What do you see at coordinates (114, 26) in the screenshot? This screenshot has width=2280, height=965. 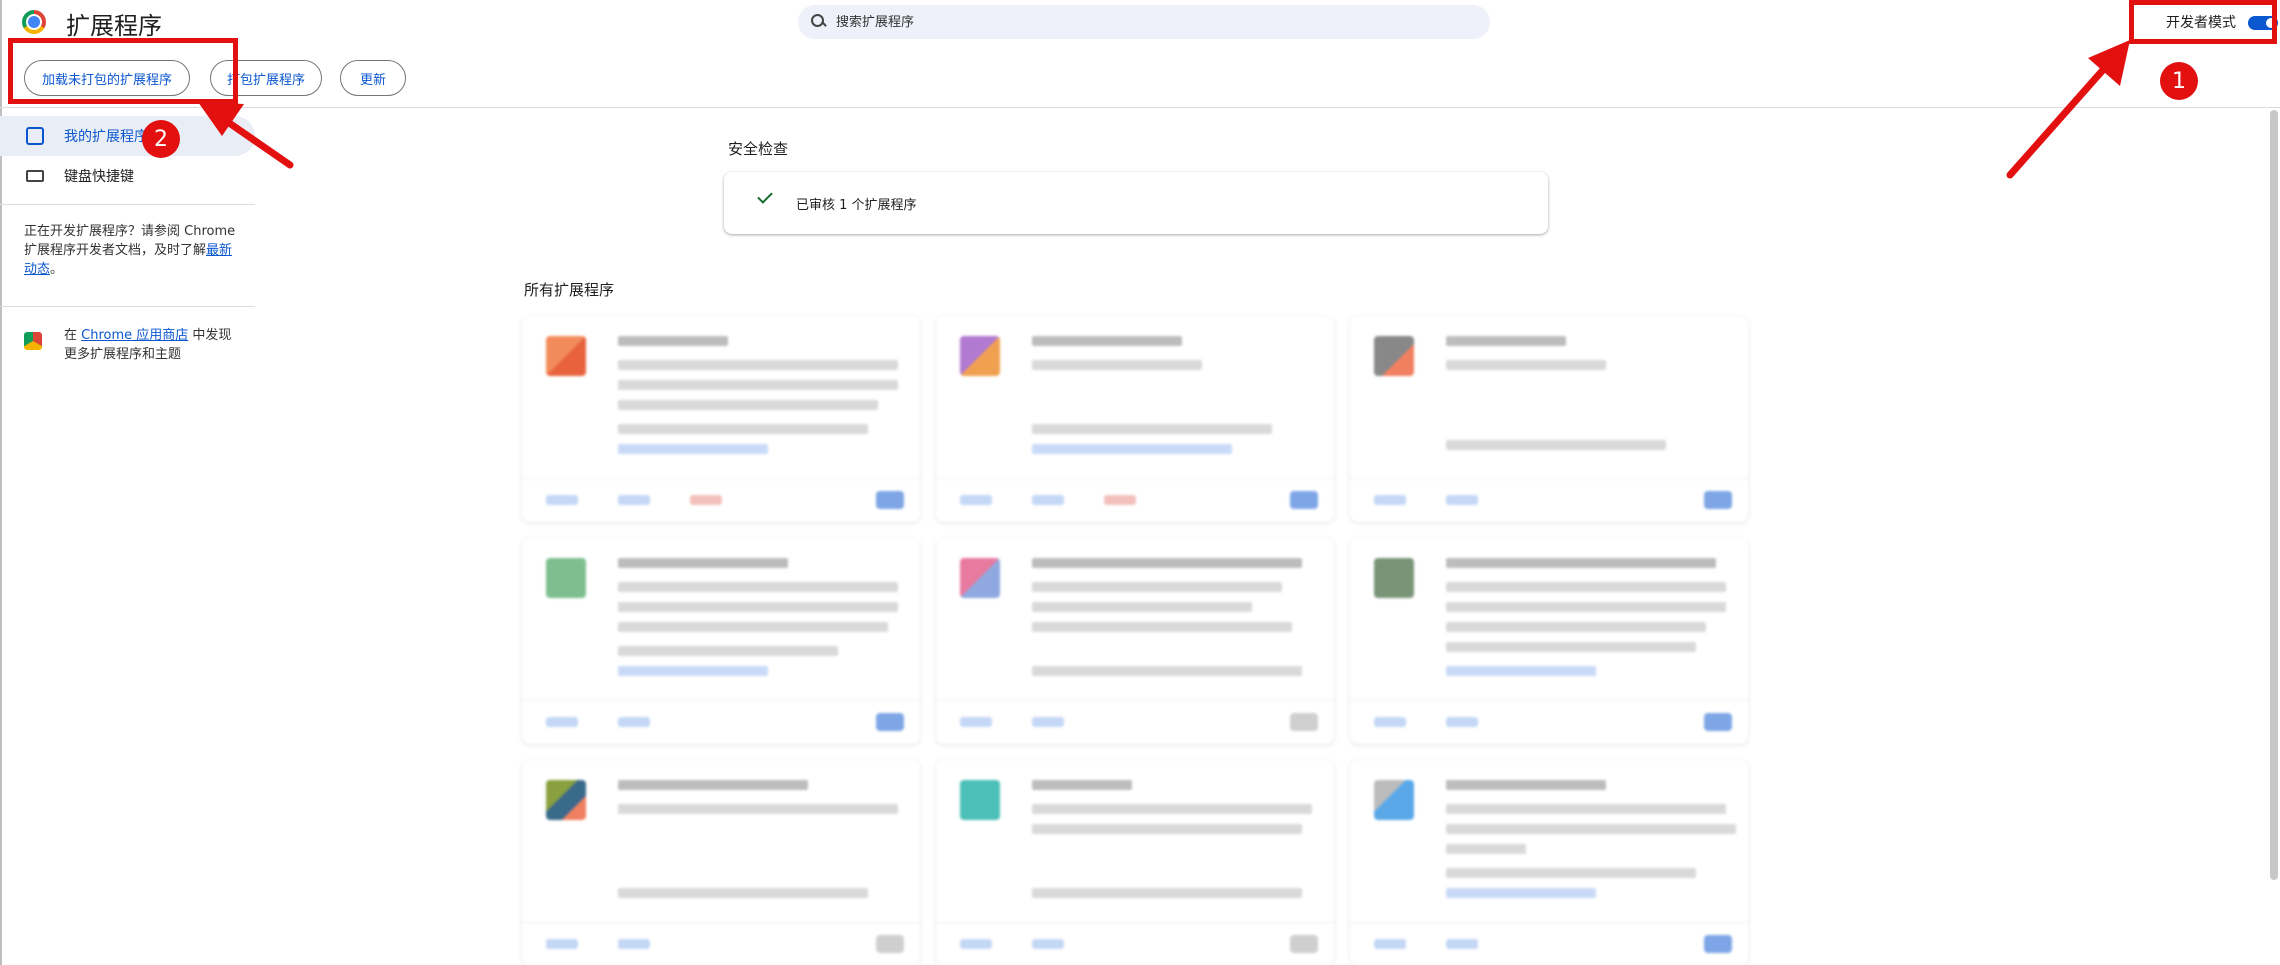 I see `page-title: 扩展程序` at bounding box center [114, 26].